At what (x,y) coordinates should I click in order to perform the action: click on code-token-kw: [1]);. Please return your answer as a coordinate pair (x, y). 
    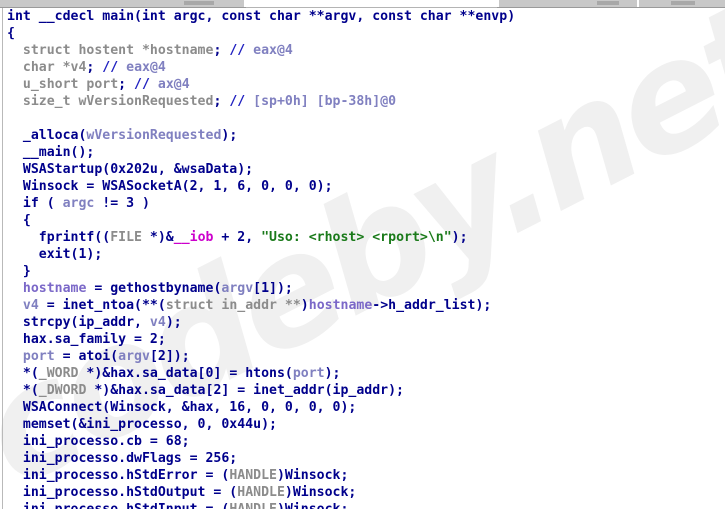
    Looking at the image, I should click on (273, 288).